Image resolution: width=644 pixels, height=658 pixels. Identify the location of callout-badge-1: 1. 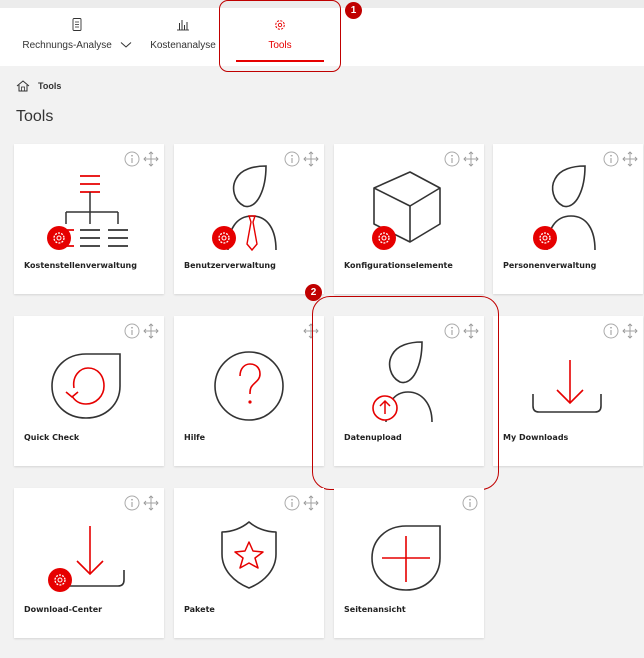
(353, 10).